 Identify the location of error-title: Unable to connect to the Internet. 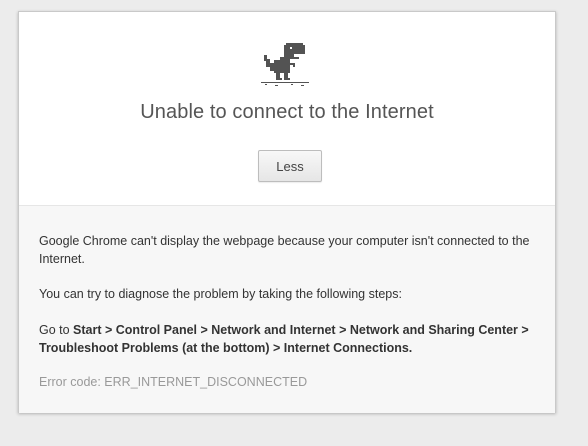
(287, 112).